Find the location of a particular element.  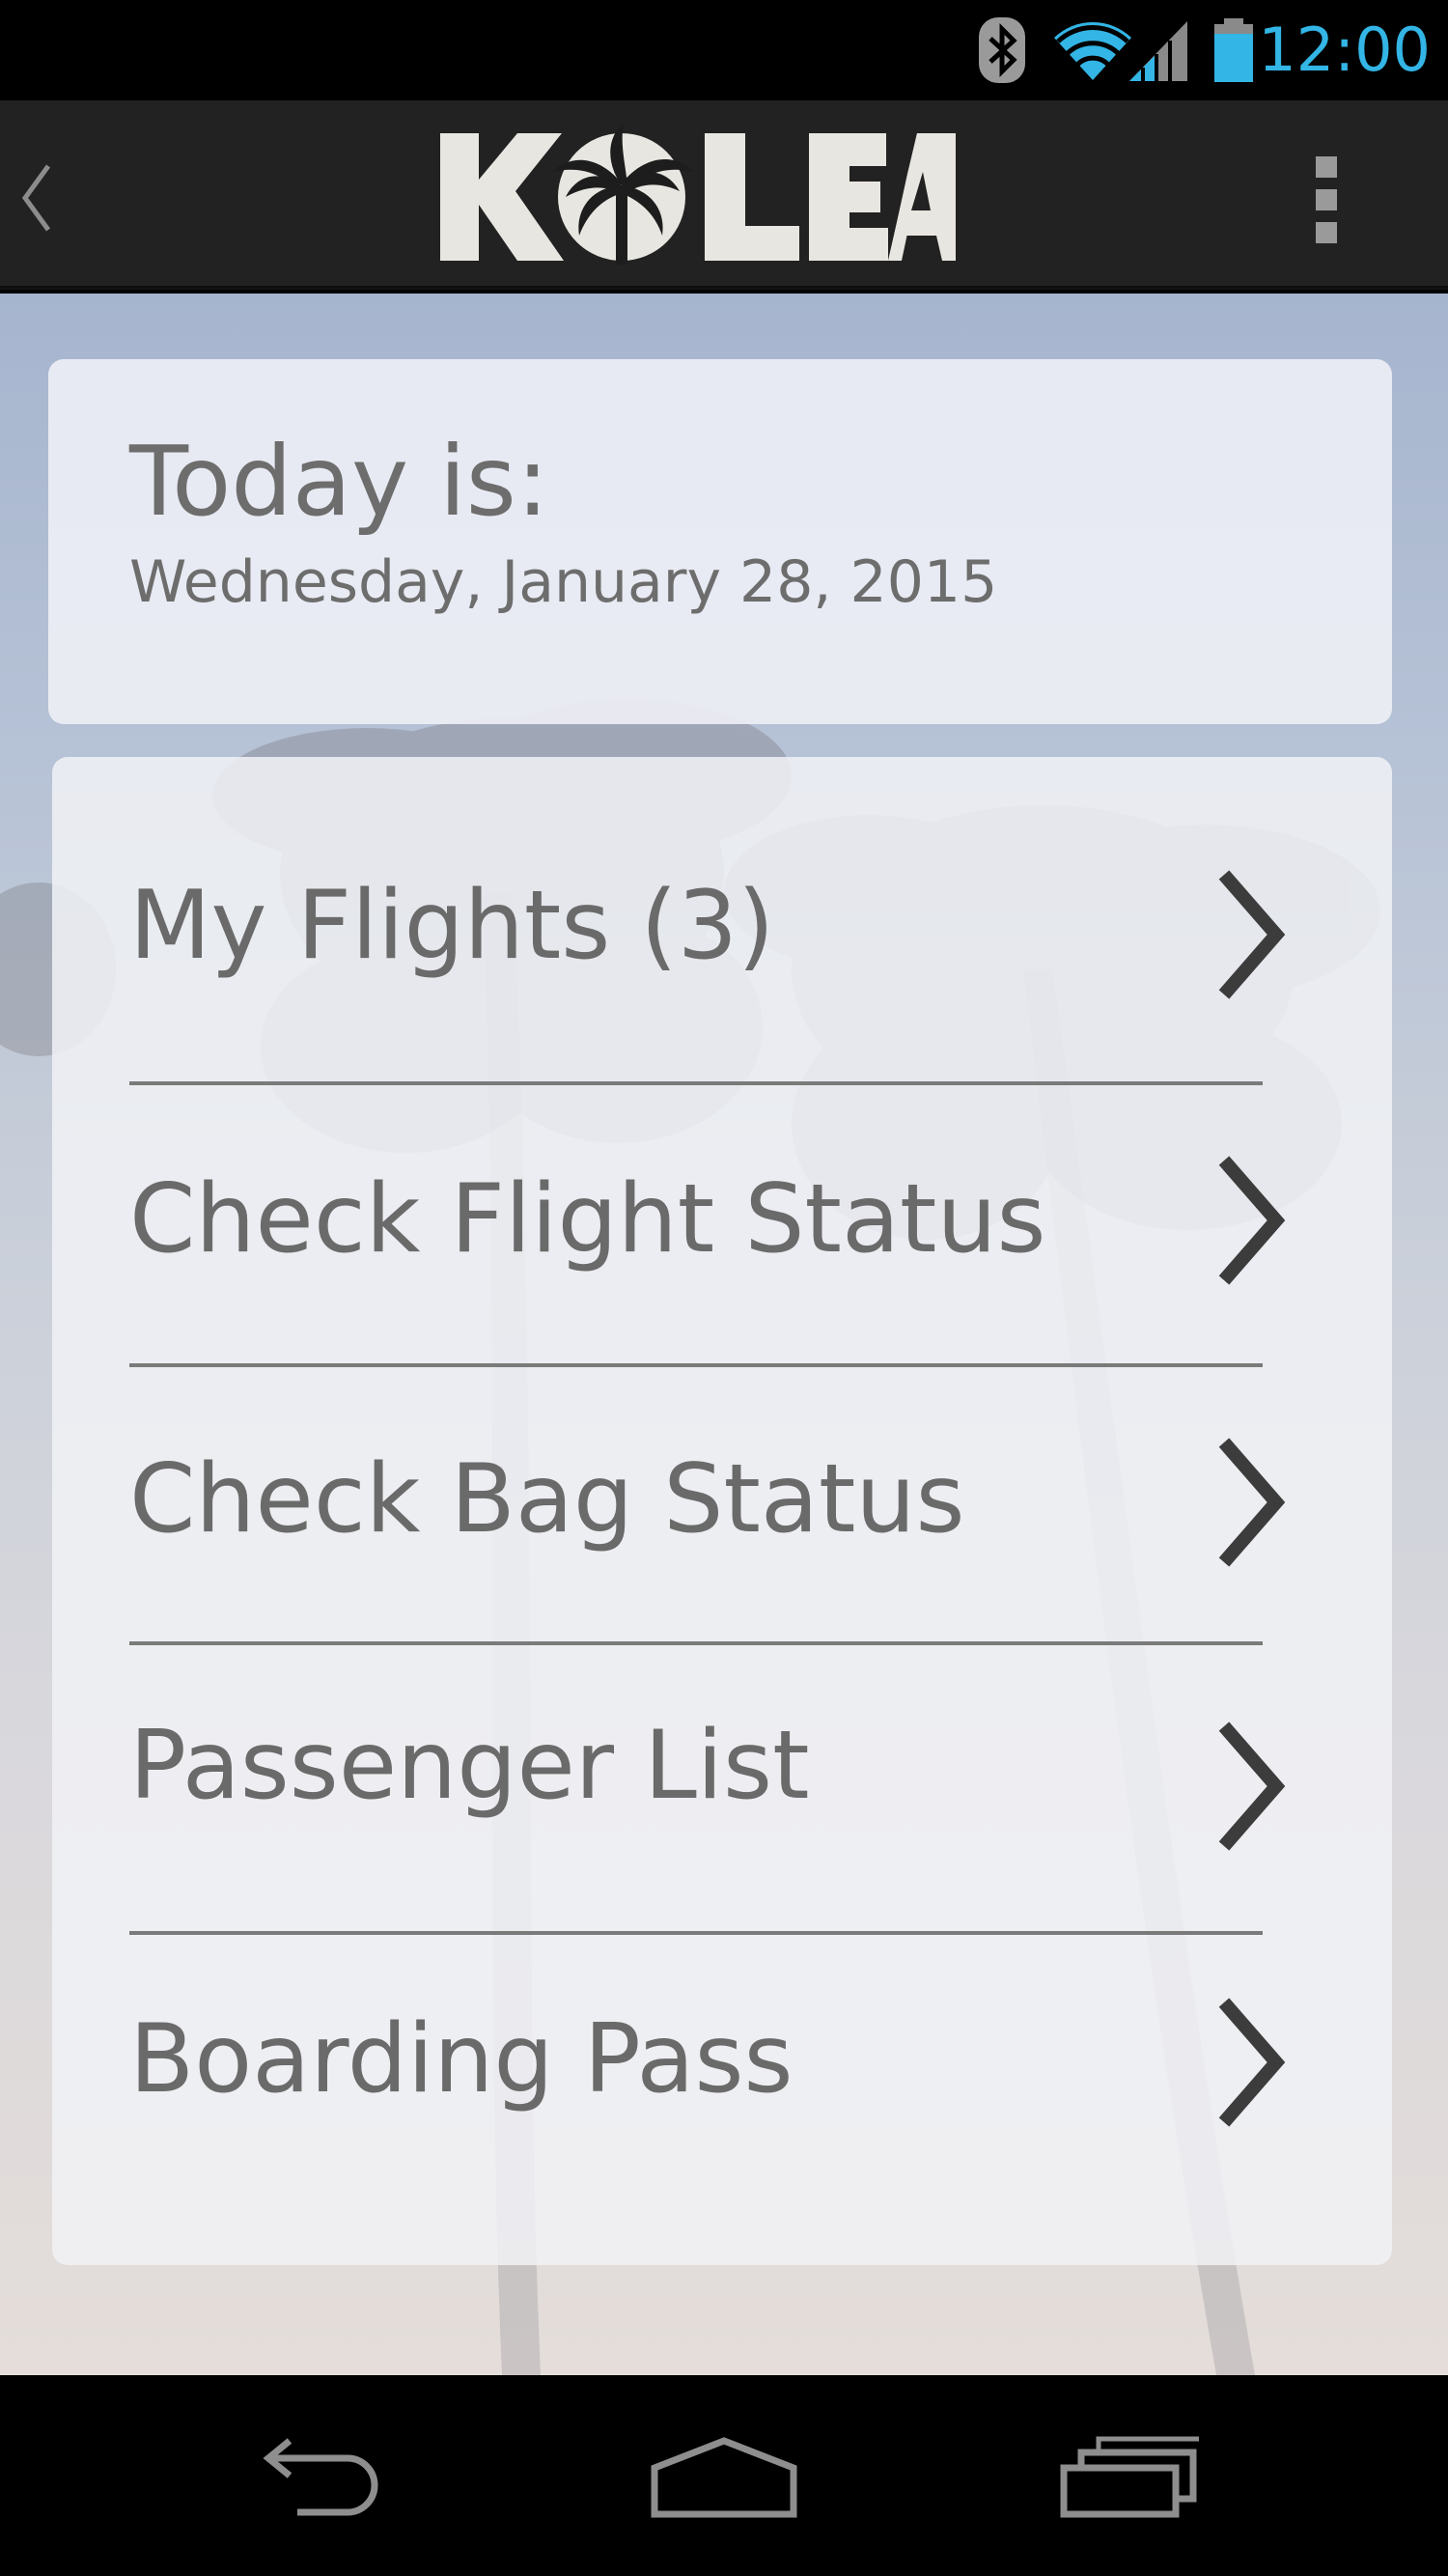

nav-back-button is located at coordinates (319, 2477).